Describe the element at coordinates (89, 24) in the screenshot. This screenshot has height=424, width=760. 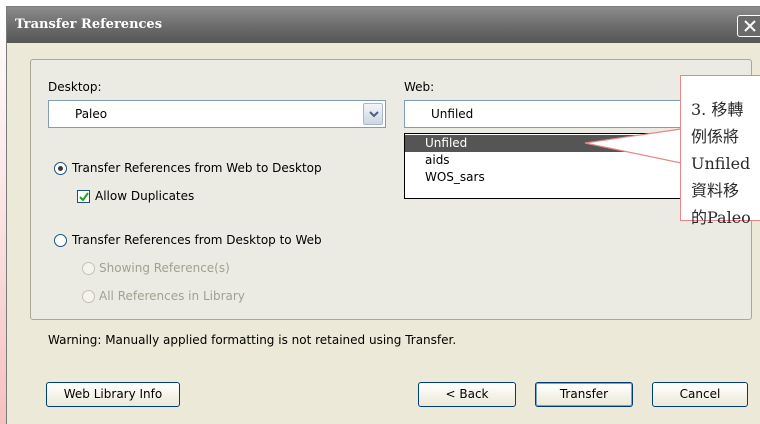
I see `dialog-title: Transfer References` at that location.